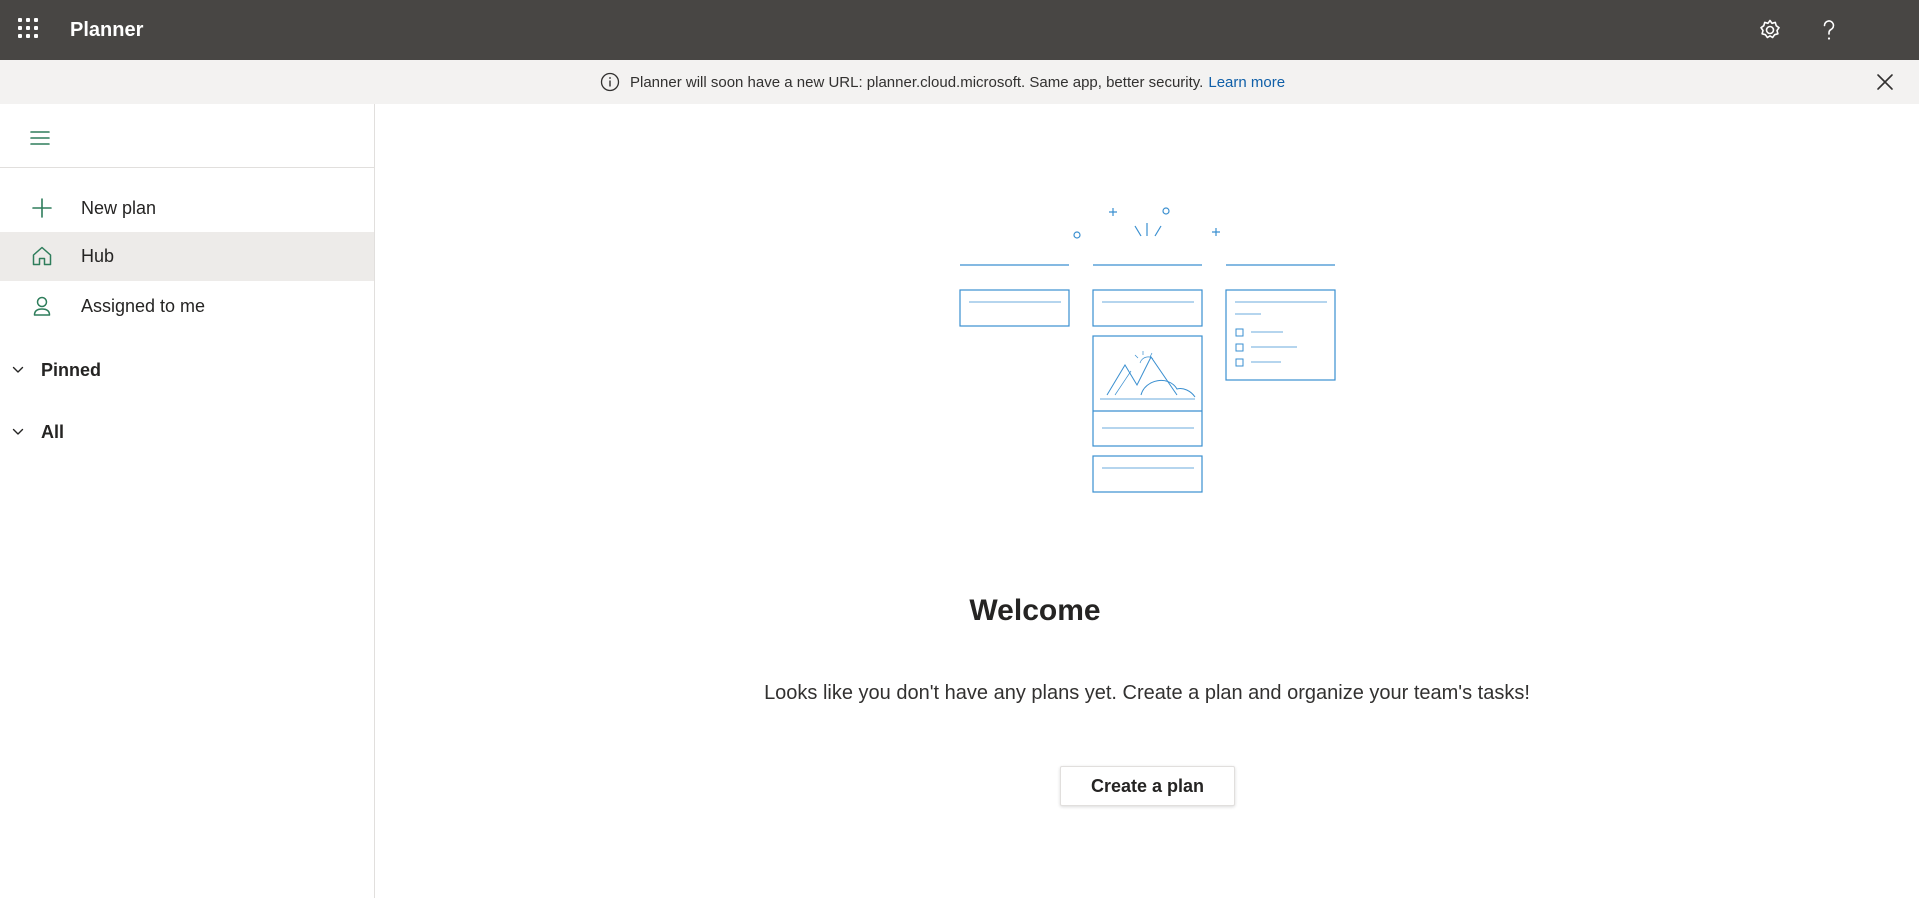 This screenshot has height=898, width=1919. What do you see at coordinates (610, 82) in the screenshot?
I see `info-icon` at bounding box center [610, 82].